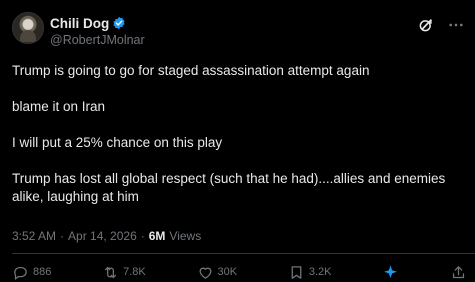 The width and height of the screenshot is (475, 282). Describe the element at coordinates (296, 272) in the screenshot. I see `bookmark-icon` at that location.